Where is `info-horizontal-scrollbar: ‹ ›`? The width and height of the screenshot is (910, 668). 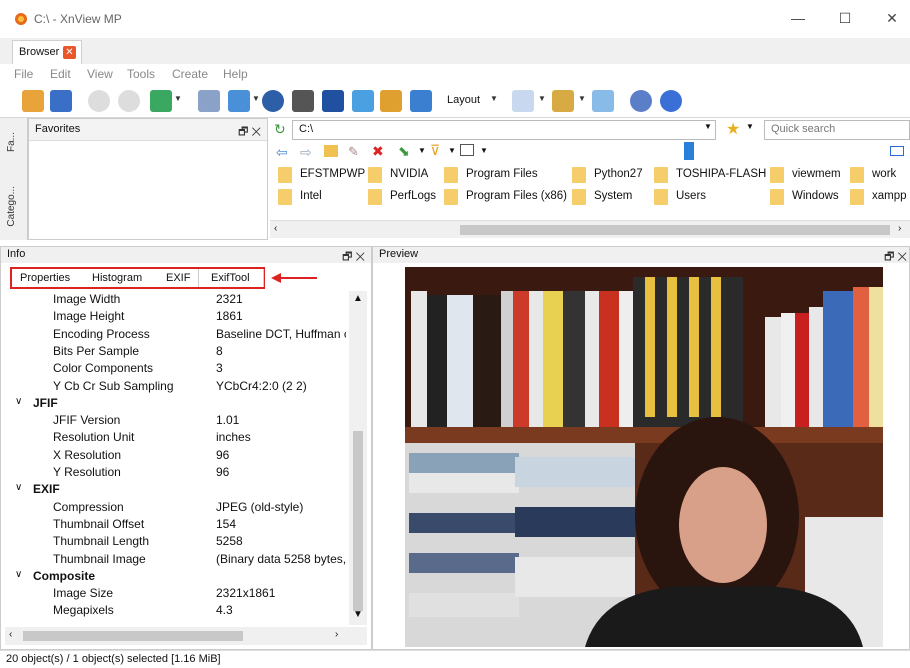 info-horizontal-scrollbar: ‹ › is located at coordinates (186, 636).